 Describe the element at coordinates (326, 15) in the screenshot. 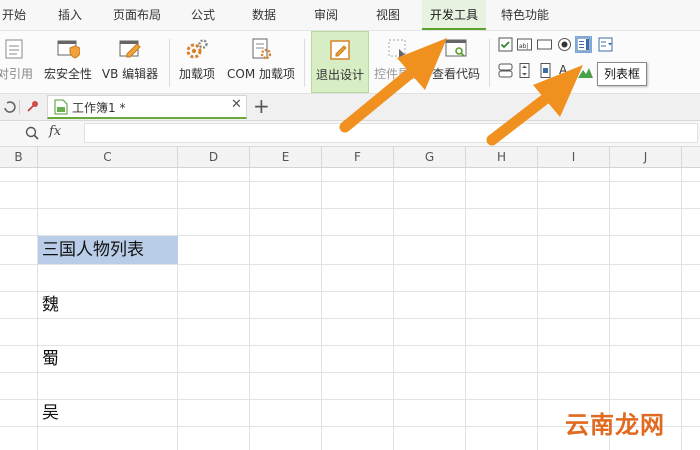

I see `tab-review: 审阅` at that location.